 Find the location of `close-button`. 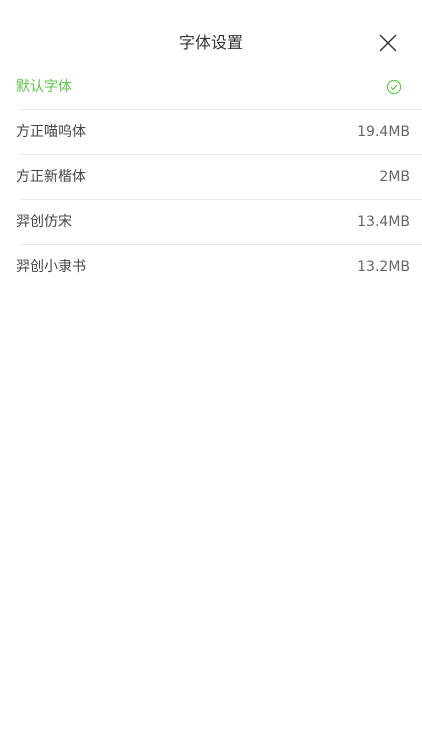

close-button is located at coordinates (388, 43).